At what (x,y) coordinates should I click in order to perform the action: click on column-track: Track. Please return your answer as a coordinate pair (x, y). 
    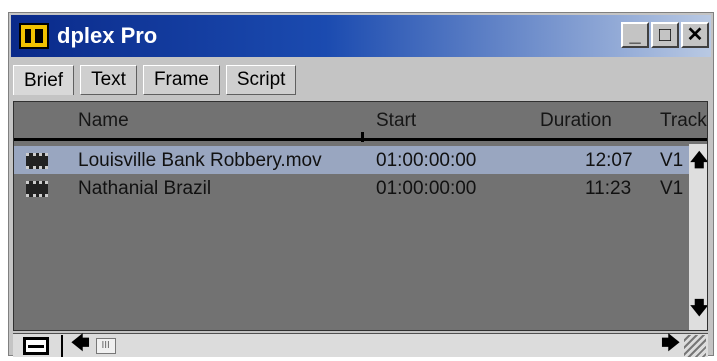
    Looking at the image, I should click on (683, 121).